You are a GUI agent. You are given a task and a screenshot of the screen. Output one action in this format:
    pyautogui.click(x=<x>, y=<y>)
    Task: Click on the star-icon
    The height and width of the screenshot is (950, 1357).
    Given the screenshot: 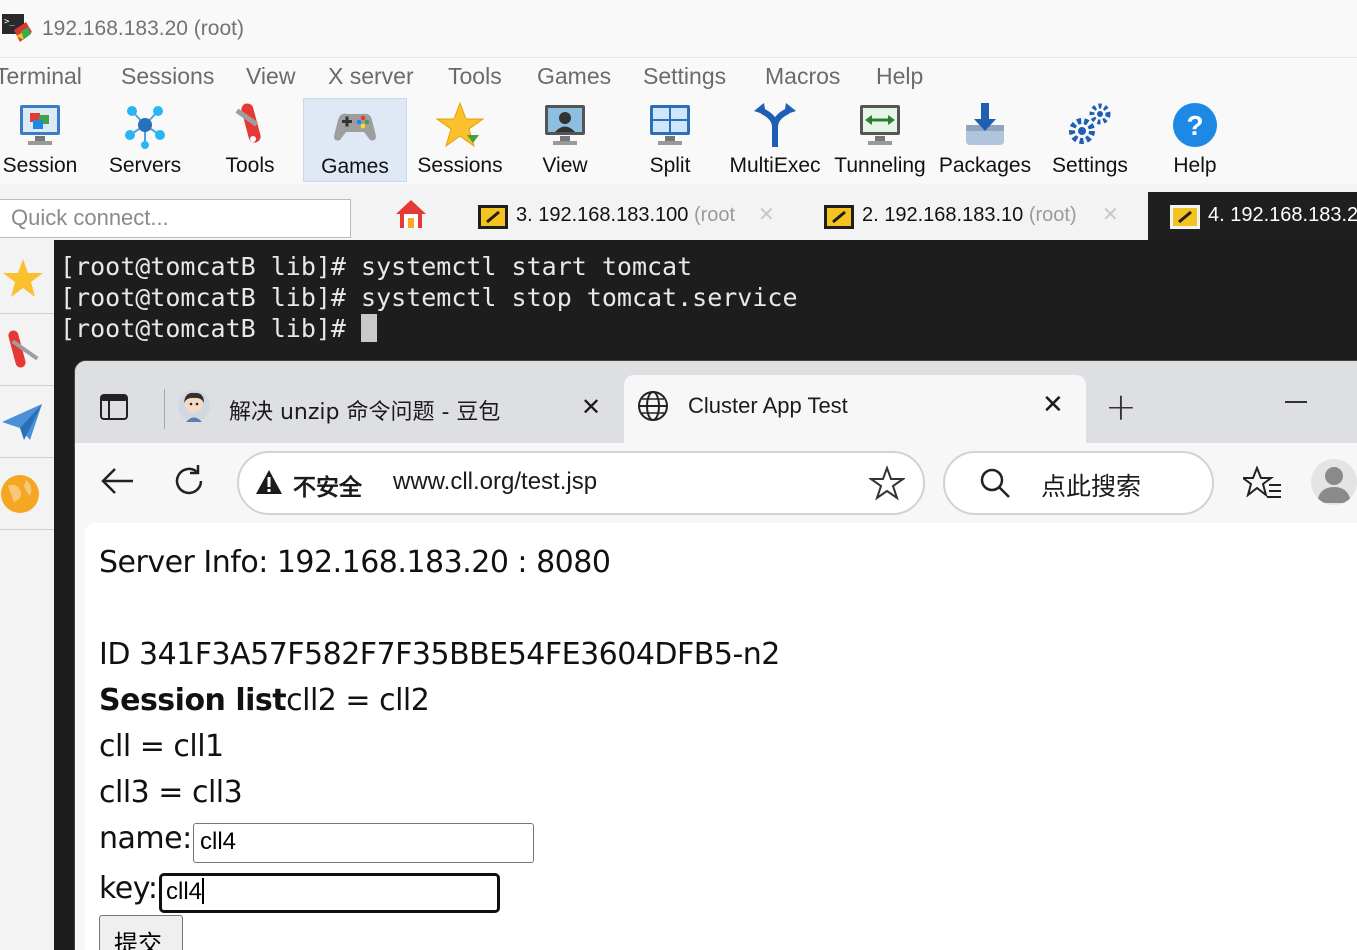 What is the action you would take?
    pyautogui.click(x=23, y=278)
    